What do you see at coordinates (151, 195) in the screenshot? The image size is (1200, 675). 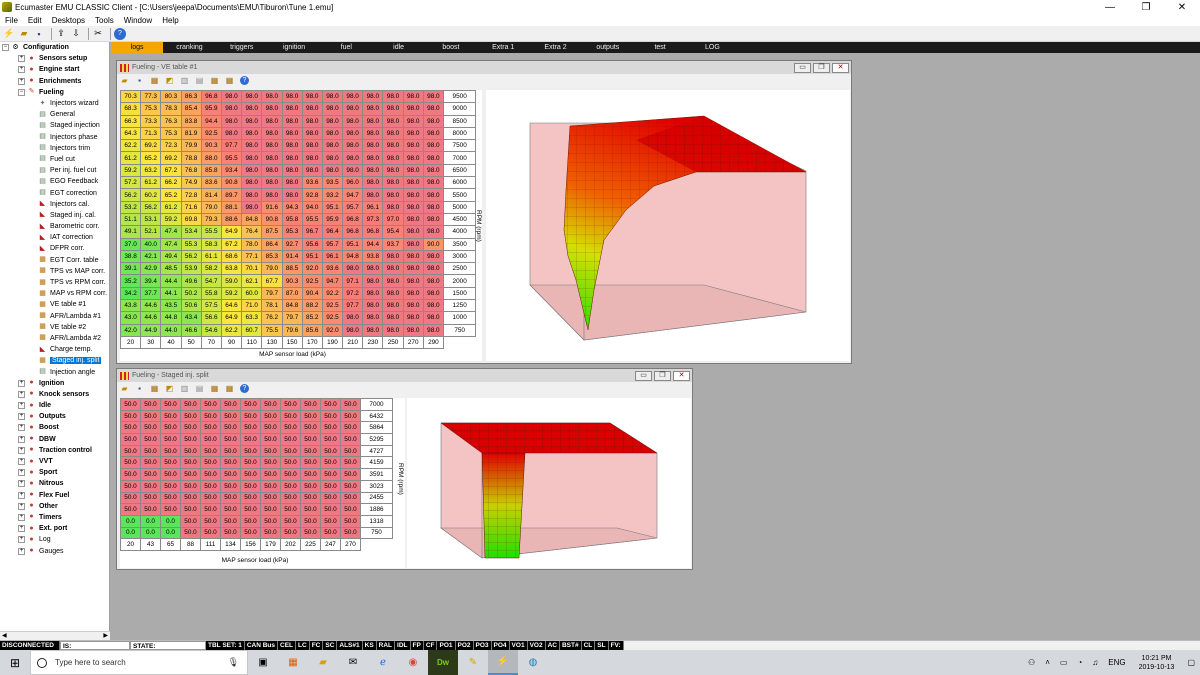 I see `table-cell: 60.2` at bounding box center [151, 195].